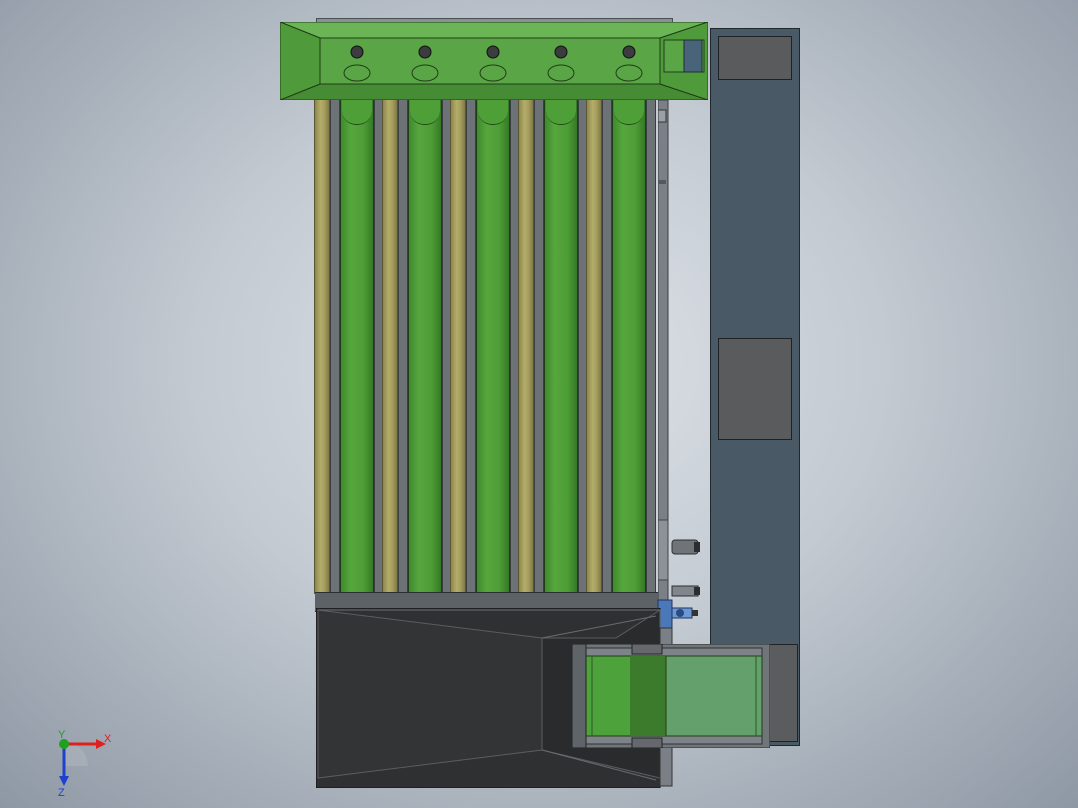  Describe the element at coordinates (782, 693) in the screenshot. I see `panel-base` at that location.